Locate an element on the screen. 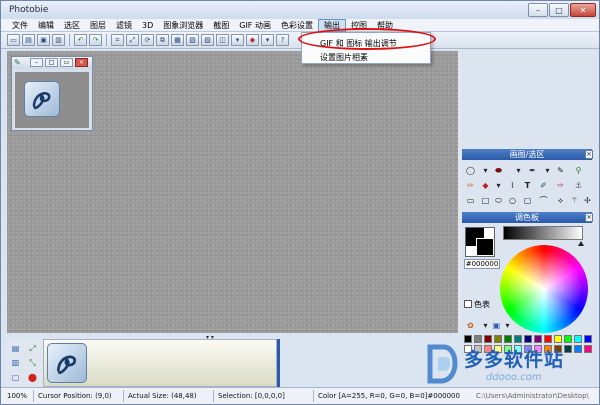  color-swatch-area is located at coordinates (480, 242).